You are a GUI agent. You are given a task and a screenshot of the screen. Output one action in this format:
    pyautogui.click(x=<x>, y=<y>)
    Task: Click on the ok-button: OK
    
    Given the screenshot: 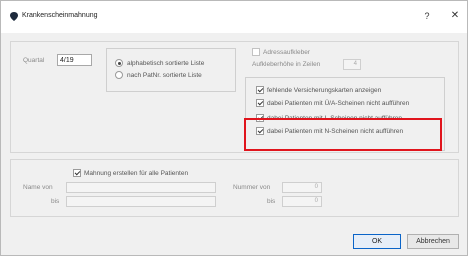 What is the action you would take?
    pyautogui.click(x=377, y=241)
    